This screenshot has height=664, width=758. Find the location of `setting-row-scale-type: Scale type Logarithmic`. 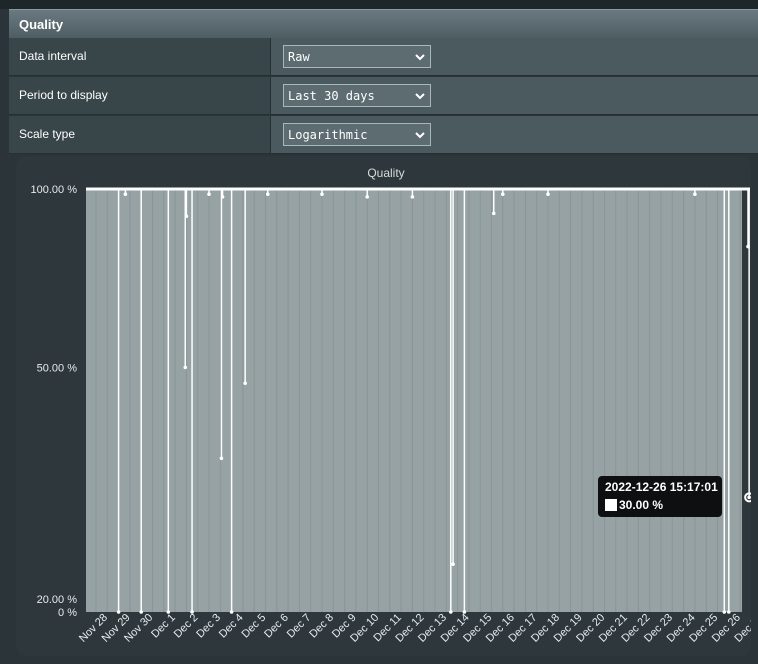

setting-row-scale-type: Scale type Logarithmic is located at coordinates (383, 135).